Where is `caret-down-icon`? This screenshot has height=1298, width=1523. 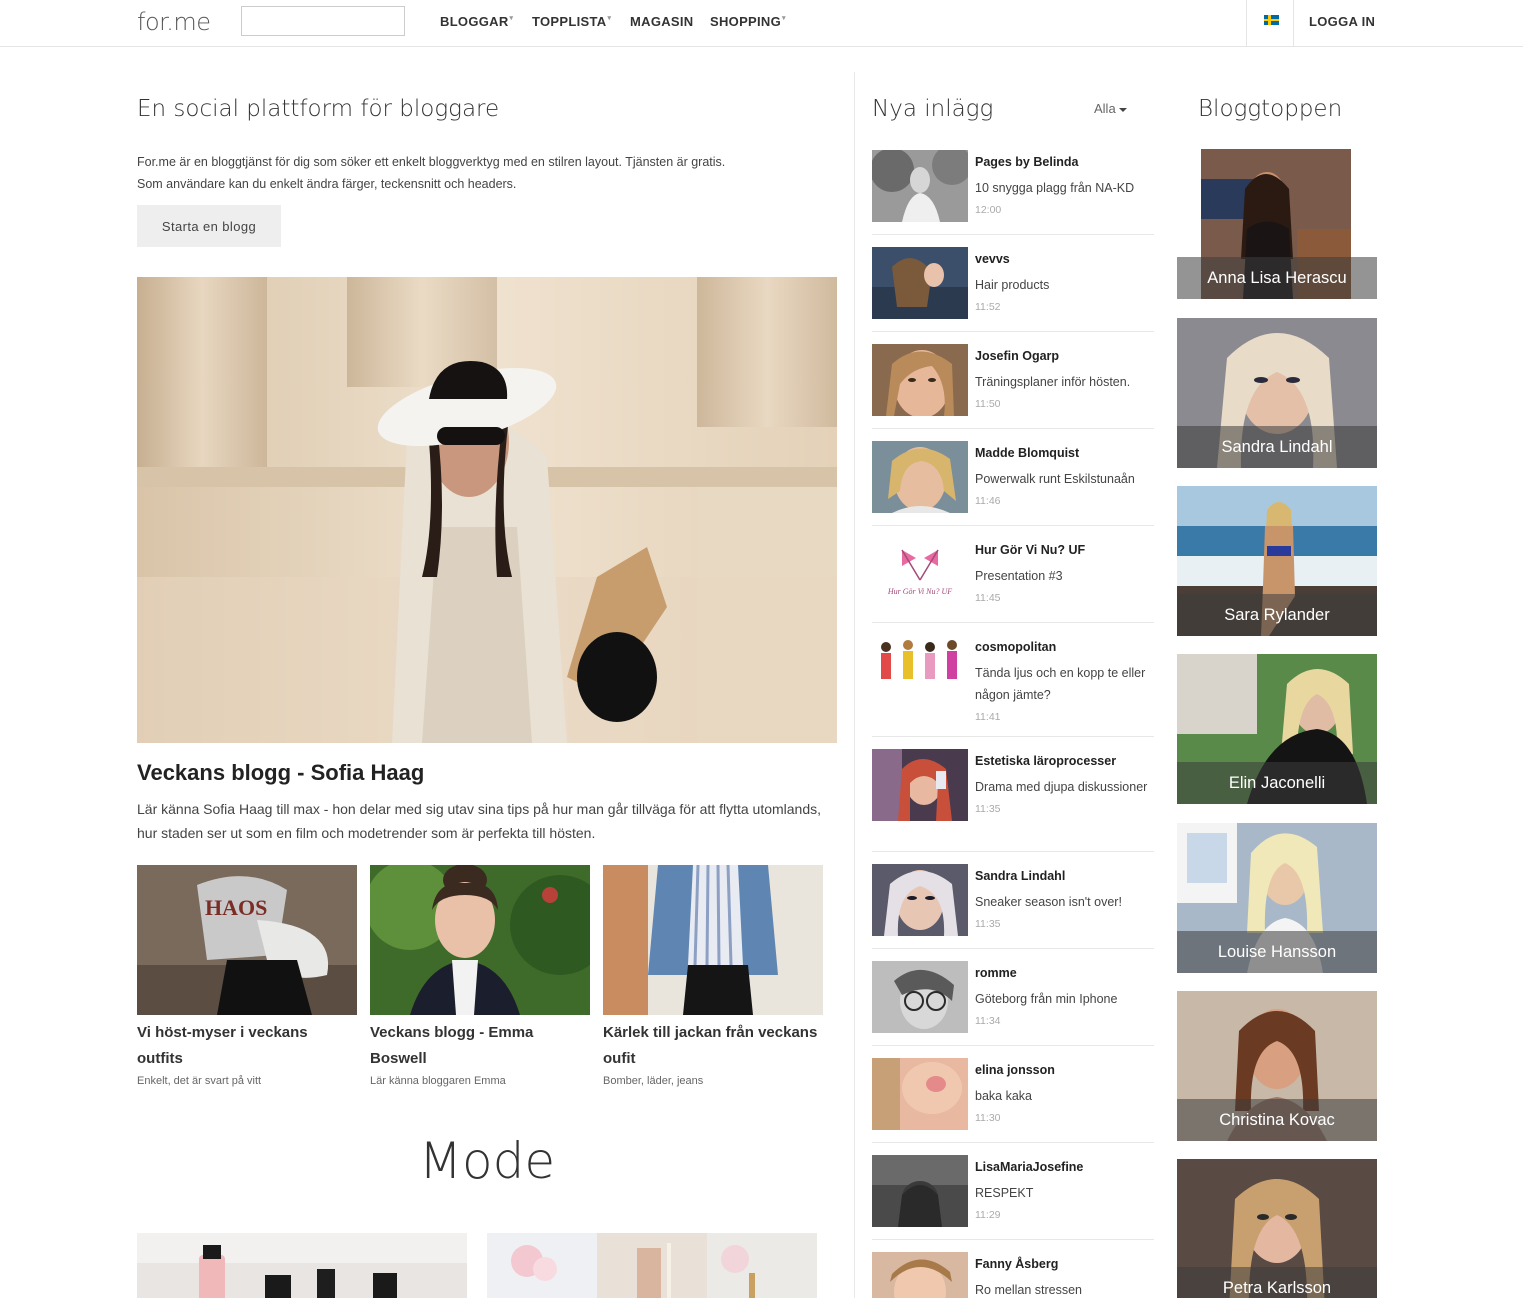
caret-down-icon is located at coordinates (1122, 109).